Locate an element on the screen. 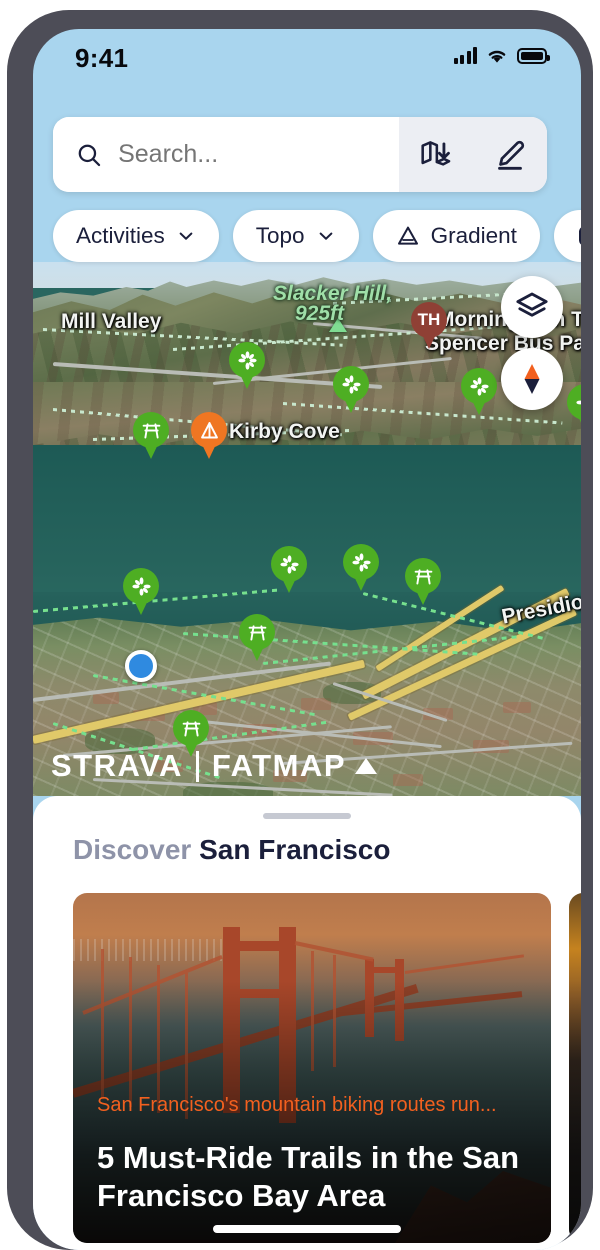 This screenshot has width=600, height=1250. chip-activities: Activities is located at coordinates (136, 236).